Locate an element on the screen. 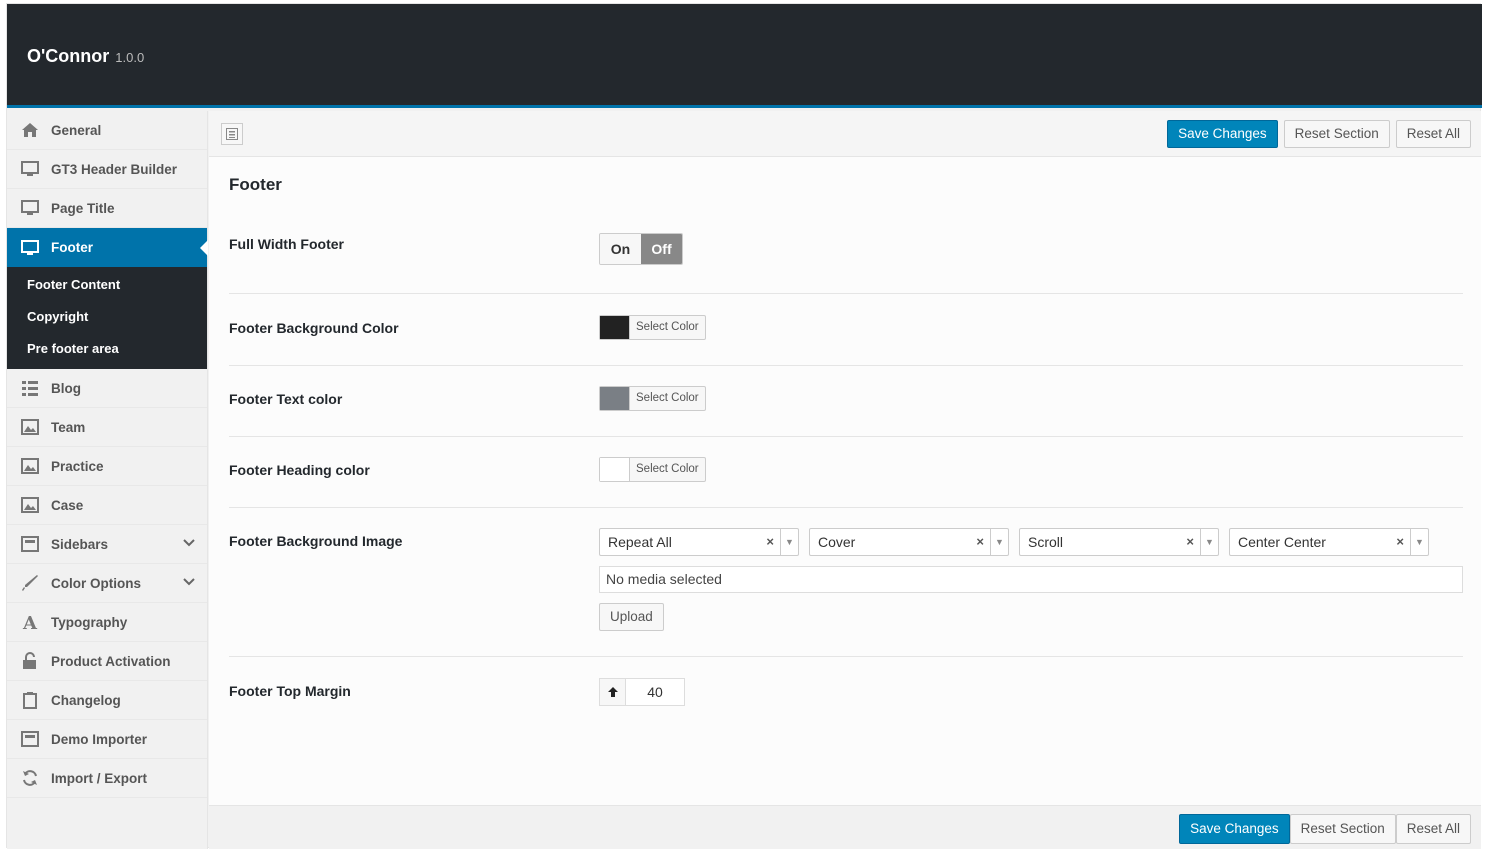  svg-text: A is located at coordinates (30, 622).